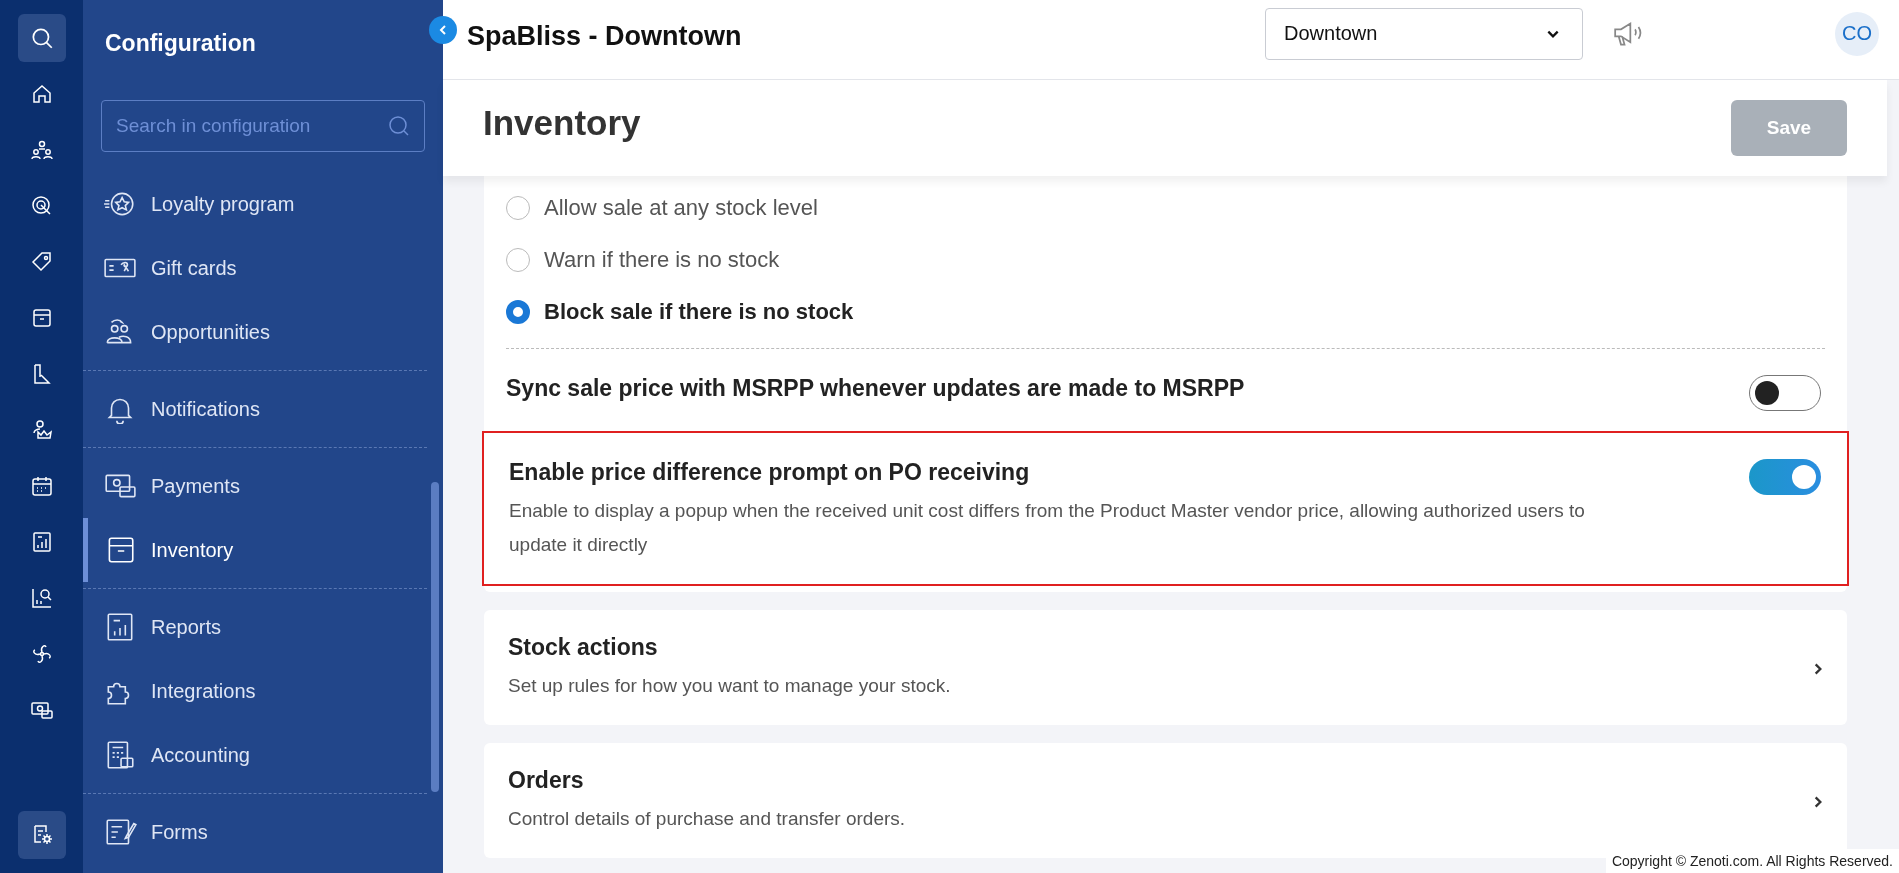  Describe the element at coordinates (255, 332) in the screenshot. I see `sidebar-item: Opportunities` at that location.